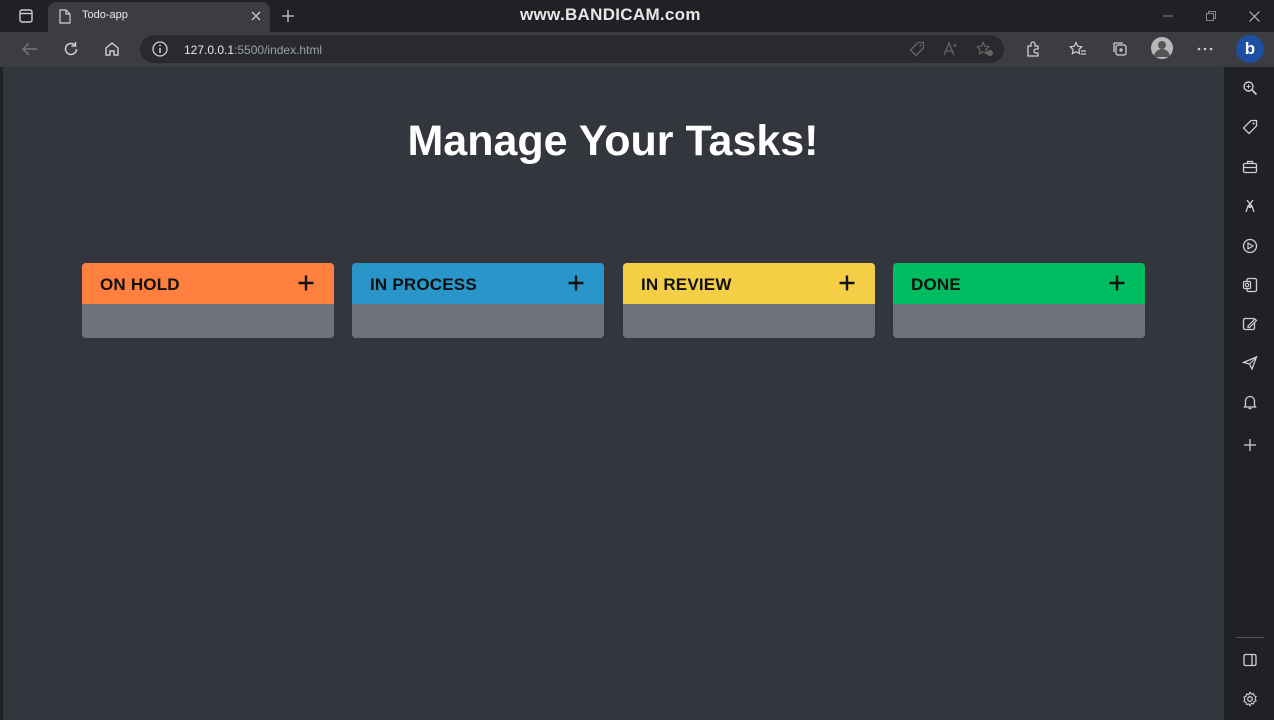 The height and width of the screenshot is (720, 1274). I want to click on column-title: IN REVIEW, so click(686, 284).